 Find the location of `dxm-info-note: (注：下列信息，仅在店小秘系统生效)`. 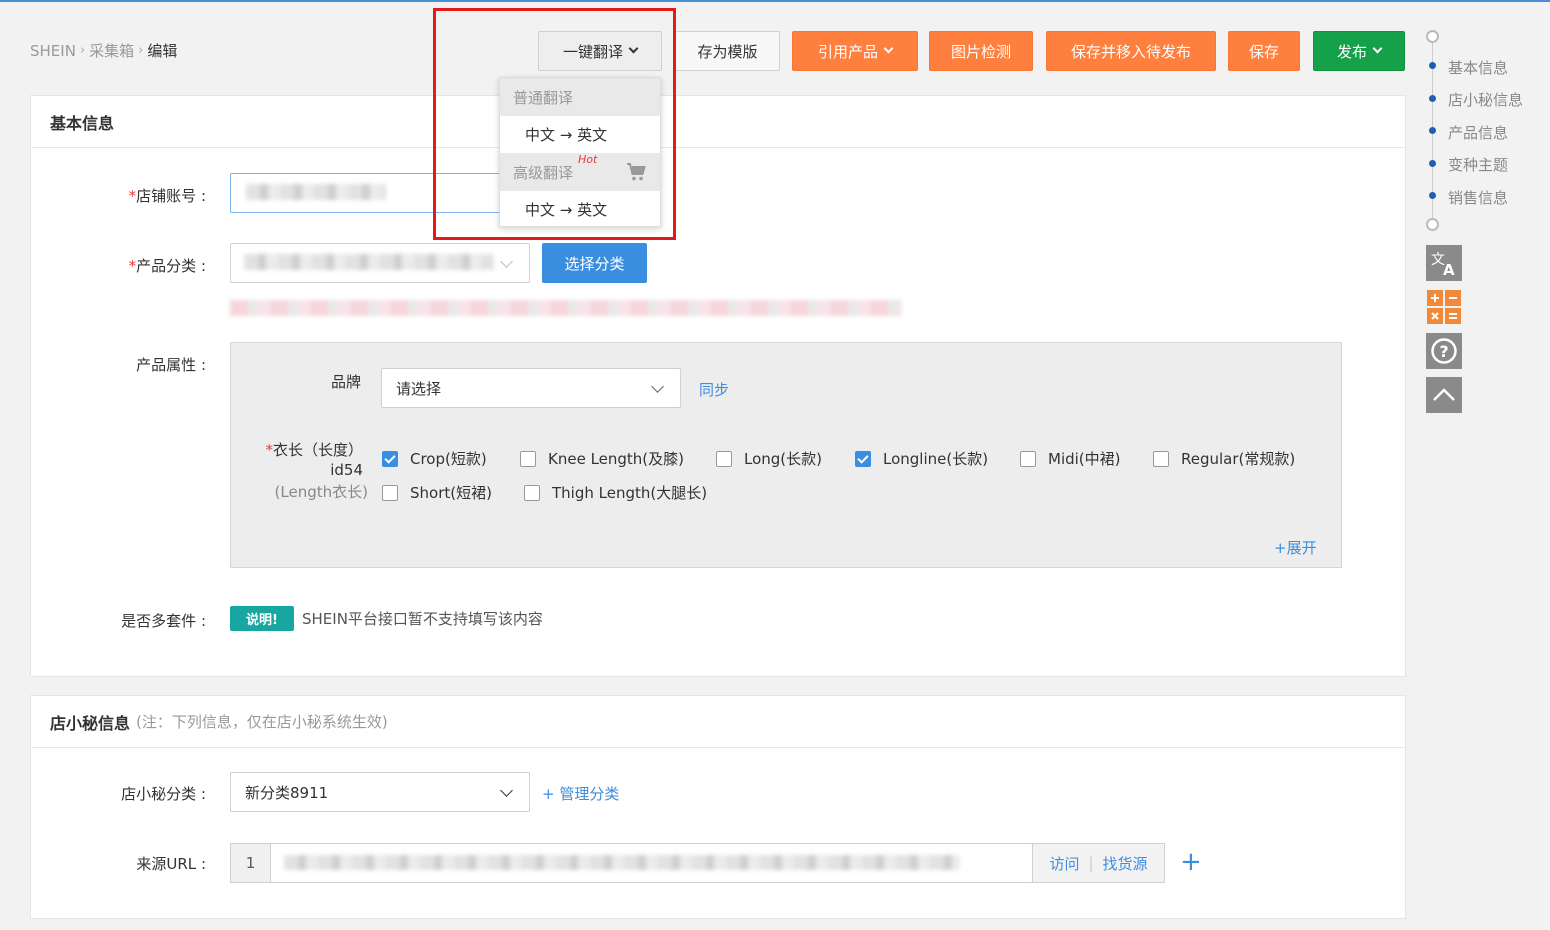

dxm-info-note: (注：下列信息，仅在店小秘系统生效) is located at coordinates (262, 722).